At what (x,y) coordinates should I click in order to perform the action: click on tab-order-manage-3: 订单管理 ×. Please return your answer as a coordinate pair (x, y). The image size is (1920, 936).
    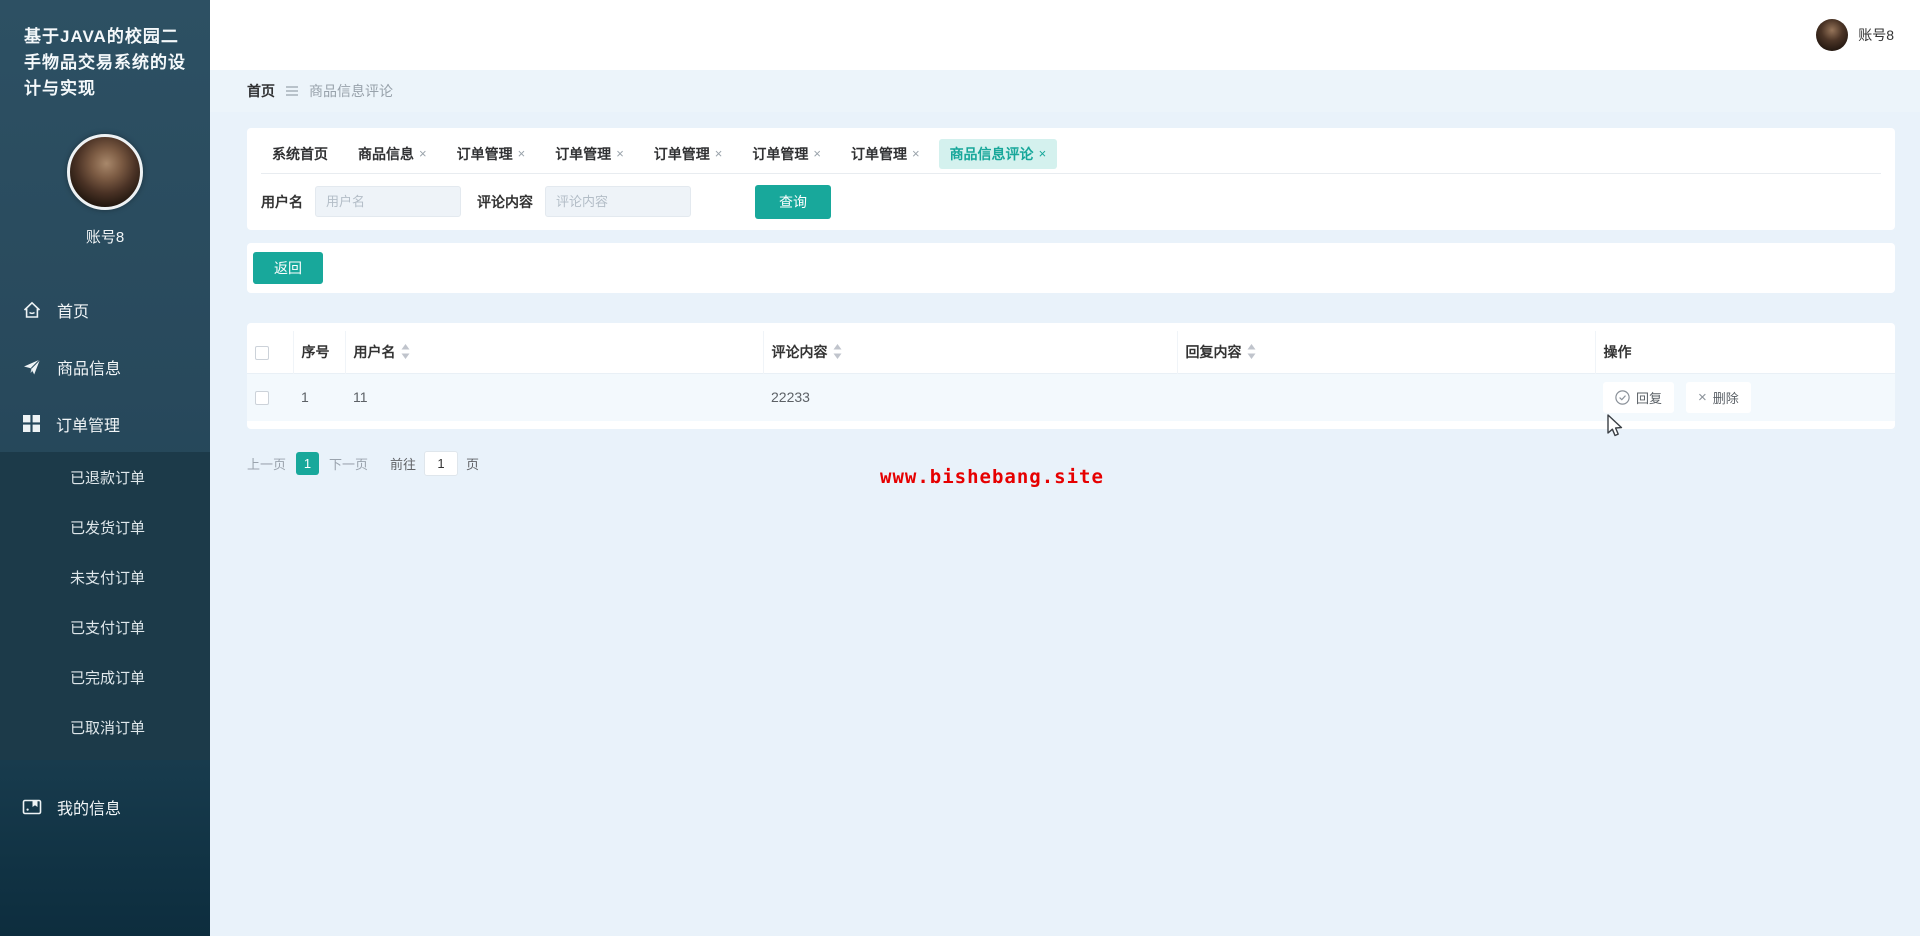
    Looking at the image, I should click on (688, 154).